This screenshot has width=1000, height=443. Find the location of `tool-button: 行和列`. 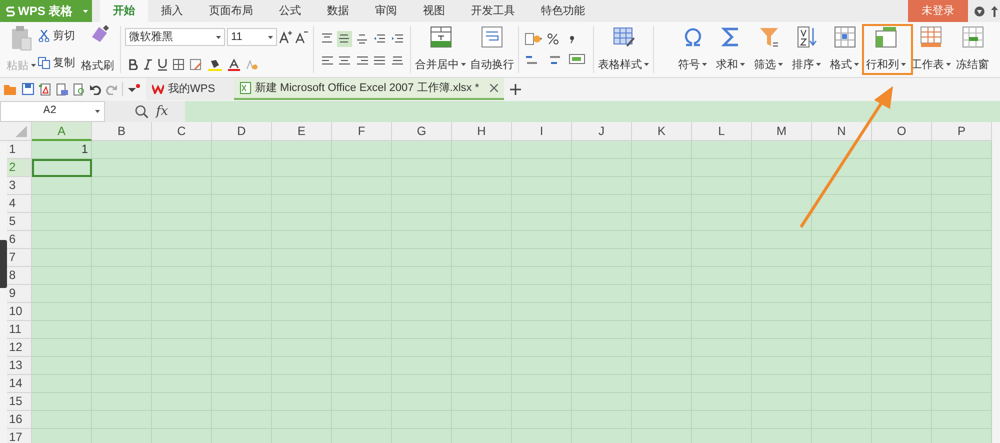

tool-button: 行和列 is located at coordinates (886, 49).